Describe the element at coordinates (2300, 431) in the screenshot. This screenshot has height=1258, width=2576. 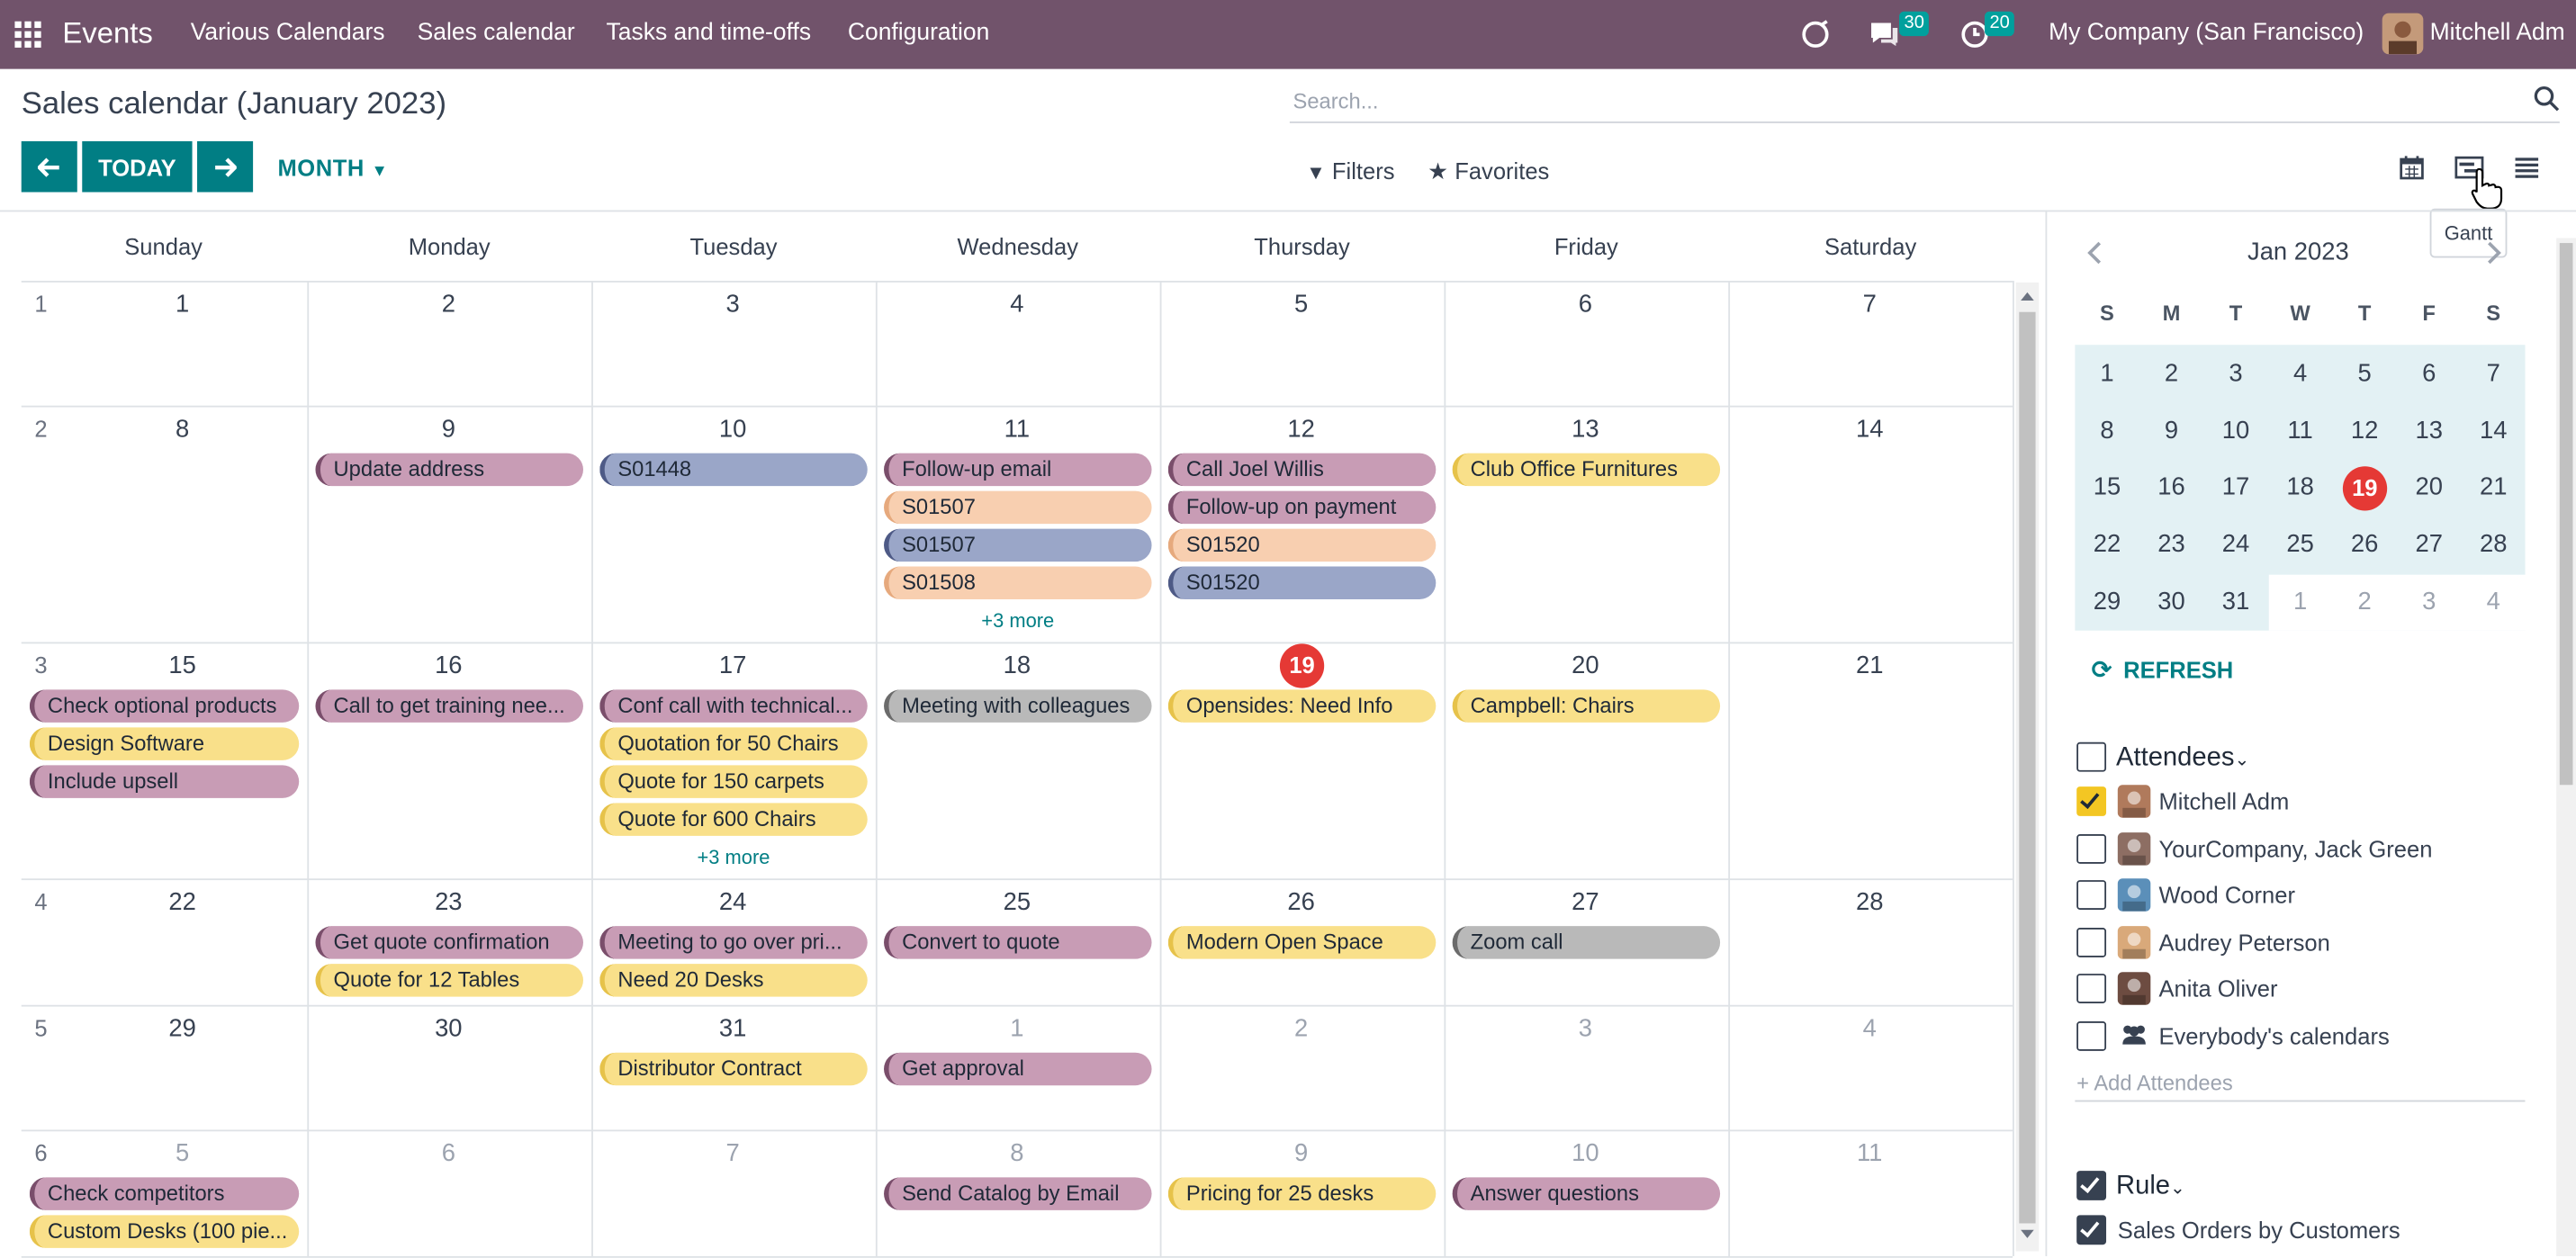
I see `mini-day: 11` at that location.